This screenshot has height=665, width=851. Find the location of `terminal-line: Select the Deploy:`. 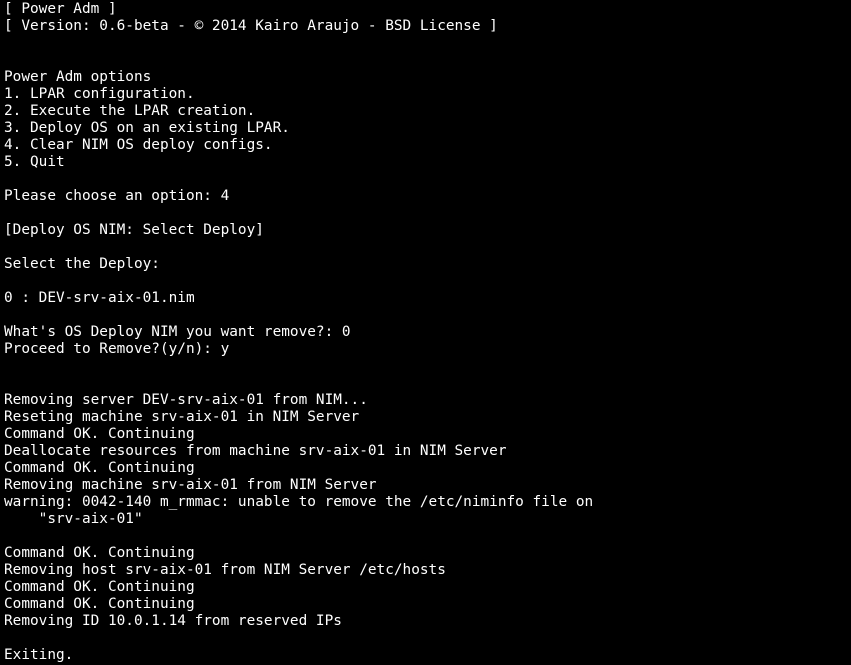

terminal-line: Select the Deploy: is located at coordinates (82, 264).